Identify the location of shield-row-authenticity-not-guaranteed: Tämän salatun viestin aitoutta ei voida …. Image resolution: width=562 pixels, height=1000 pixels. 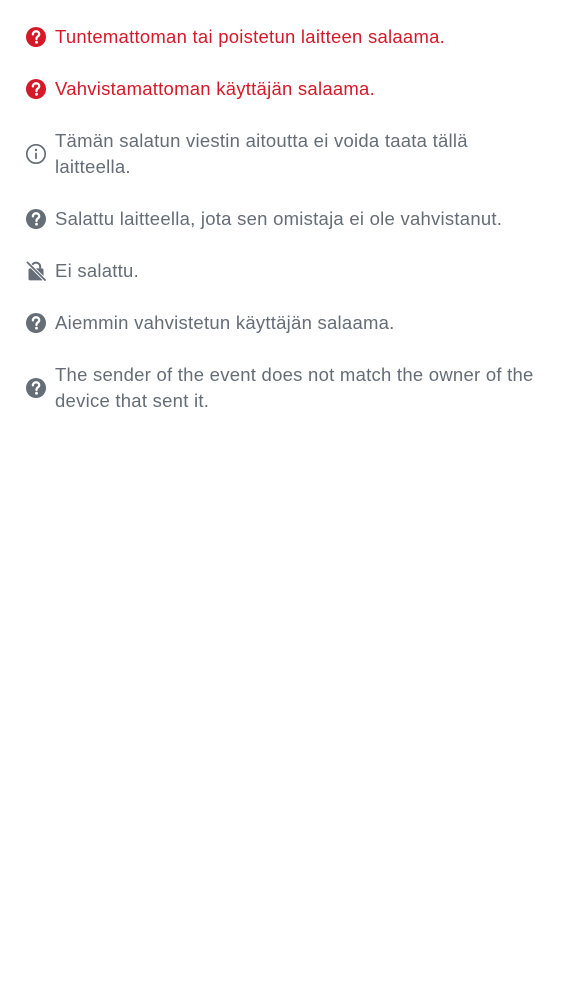
(281, 154).